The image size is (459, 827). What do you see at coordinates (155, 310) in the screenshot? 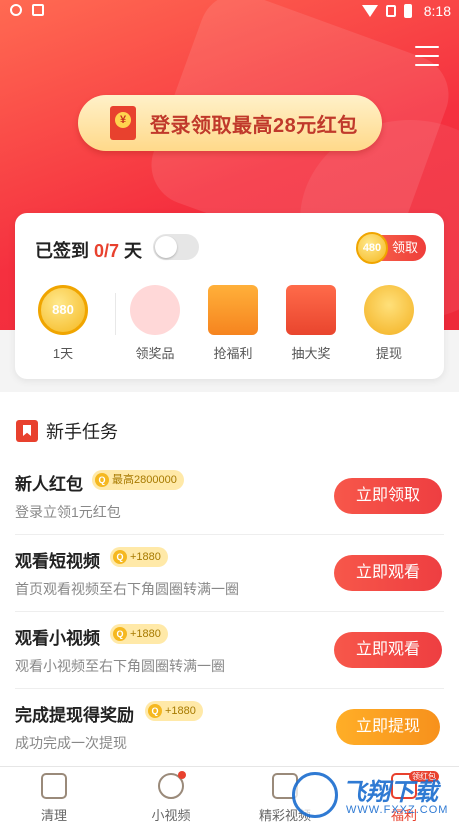
I see `prize-icon` at bounding box center [155, 310].